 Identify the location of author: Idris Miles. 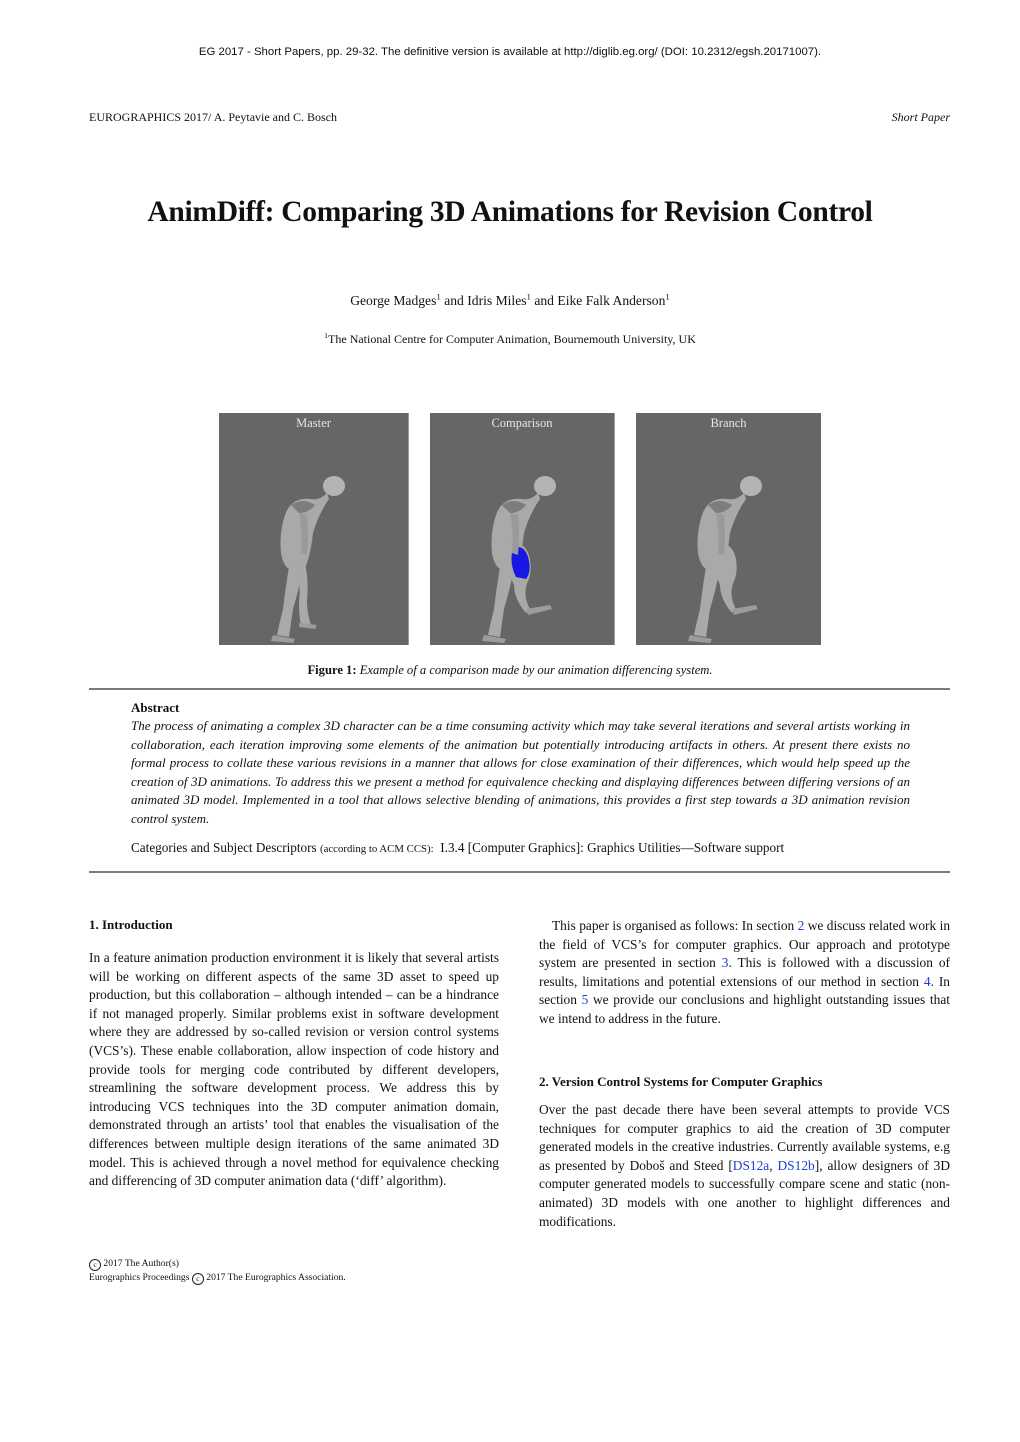
(497, 300).